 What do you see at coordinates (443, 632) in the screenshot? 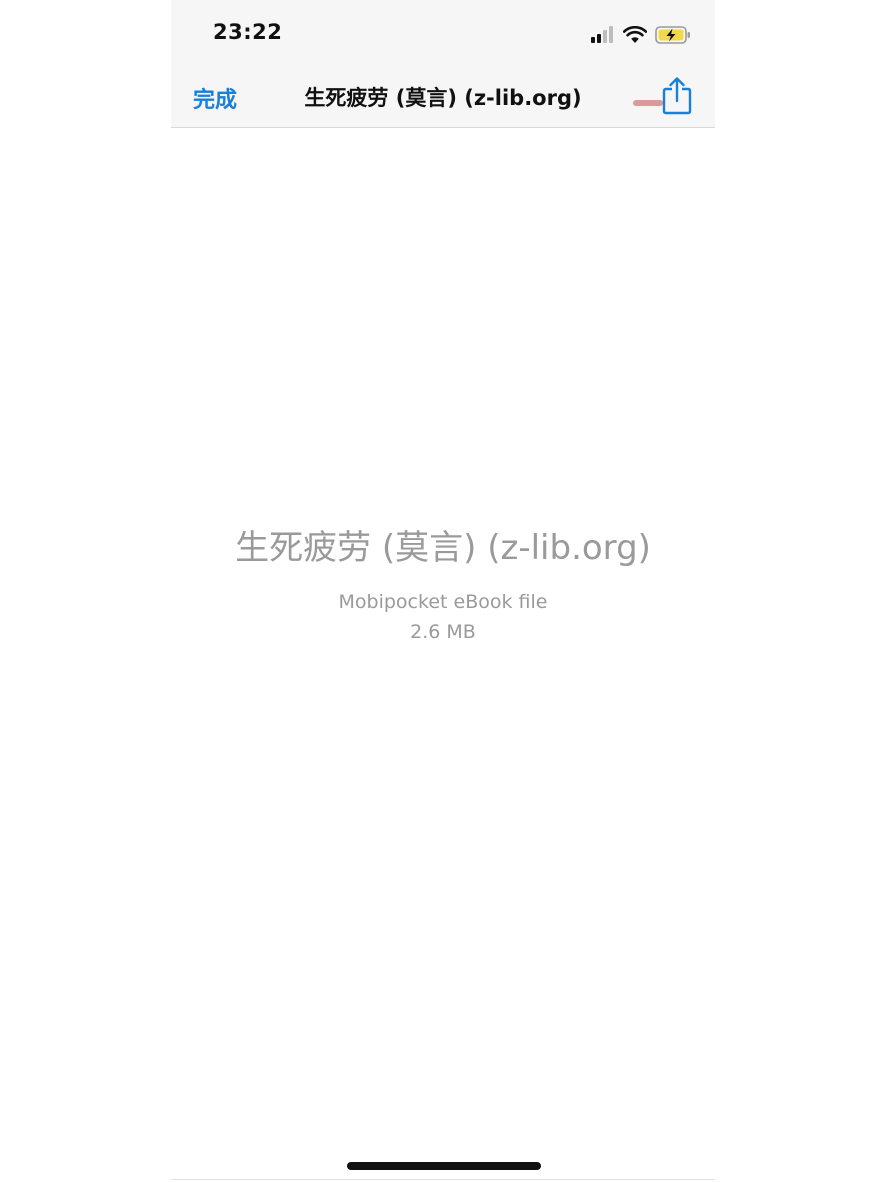
I see `file-size: 2.6 MB` at bounding box center [443, 632].